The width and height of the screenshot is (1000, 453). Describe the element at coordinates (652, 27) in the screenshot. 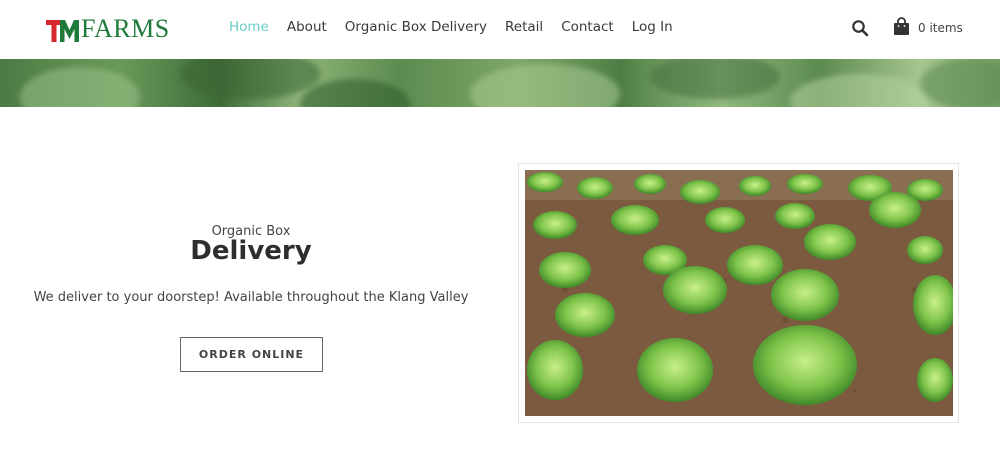

I see `nav-item-log-in: Log In` at that location.